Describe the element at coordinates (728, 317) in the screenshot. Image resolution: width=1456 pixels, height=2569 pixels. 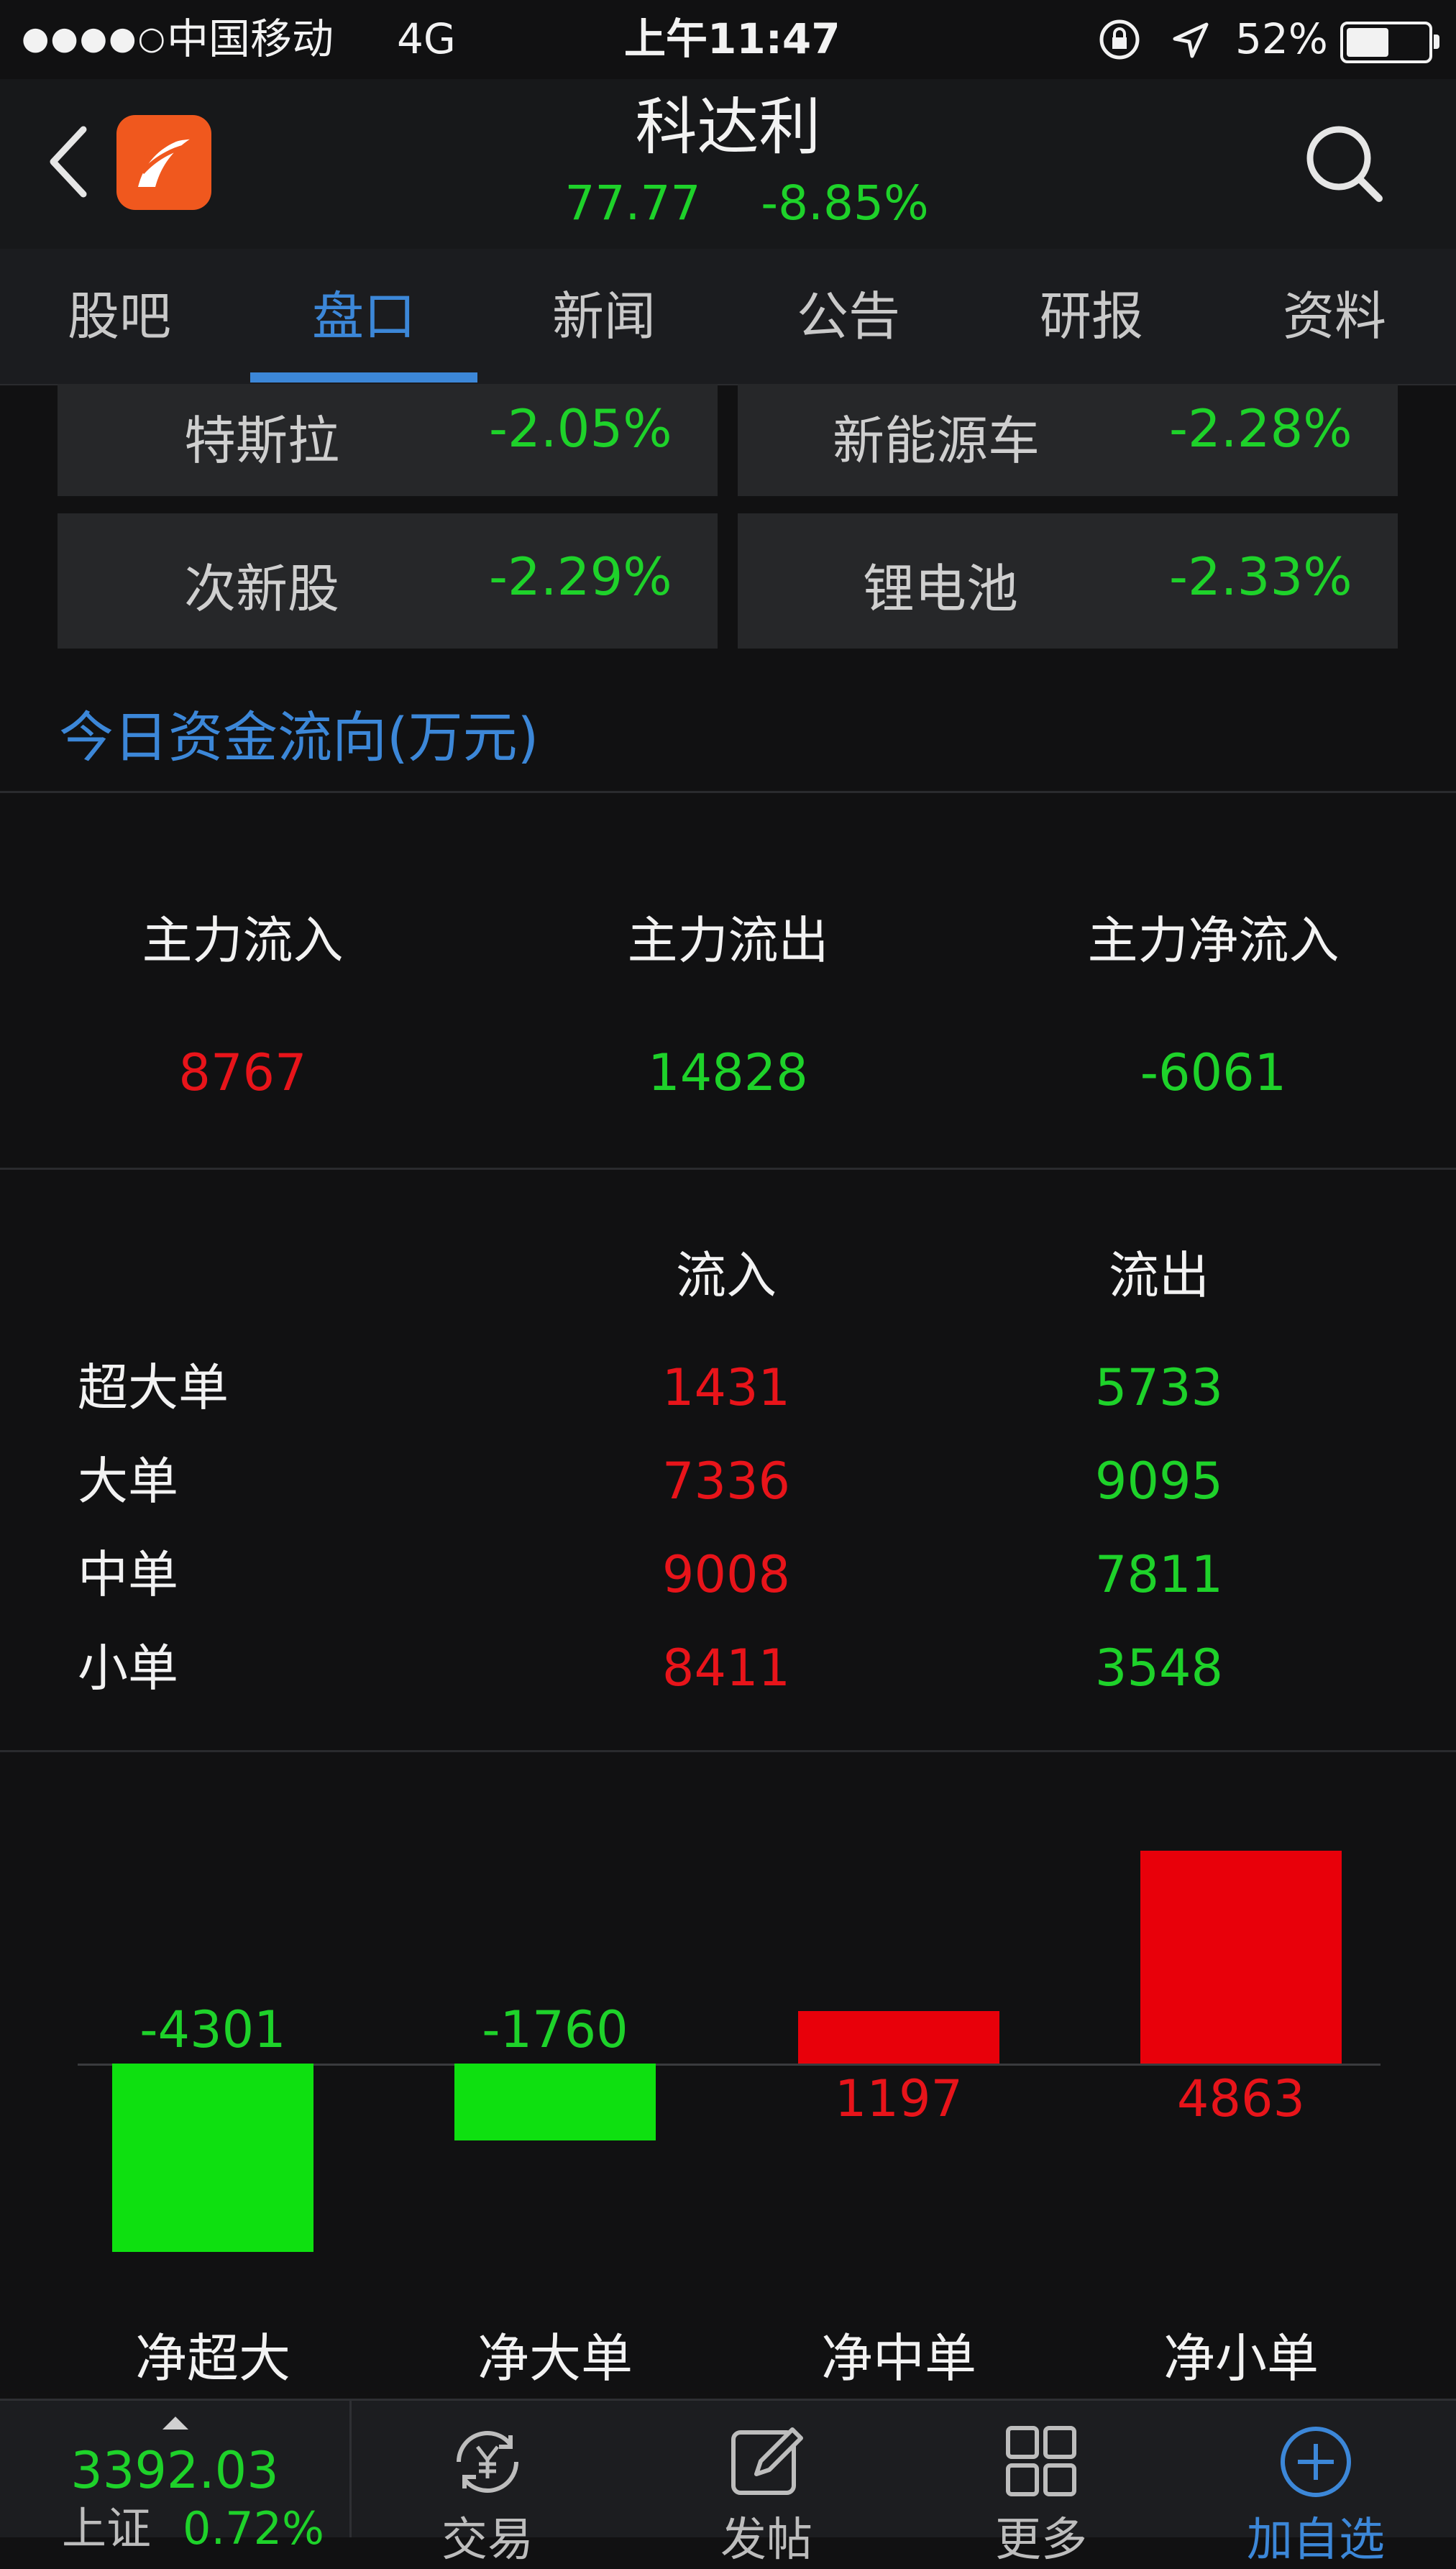
I see `tab-bar: 股吧 盘口 新闻 公告 研报 资料` at that location.